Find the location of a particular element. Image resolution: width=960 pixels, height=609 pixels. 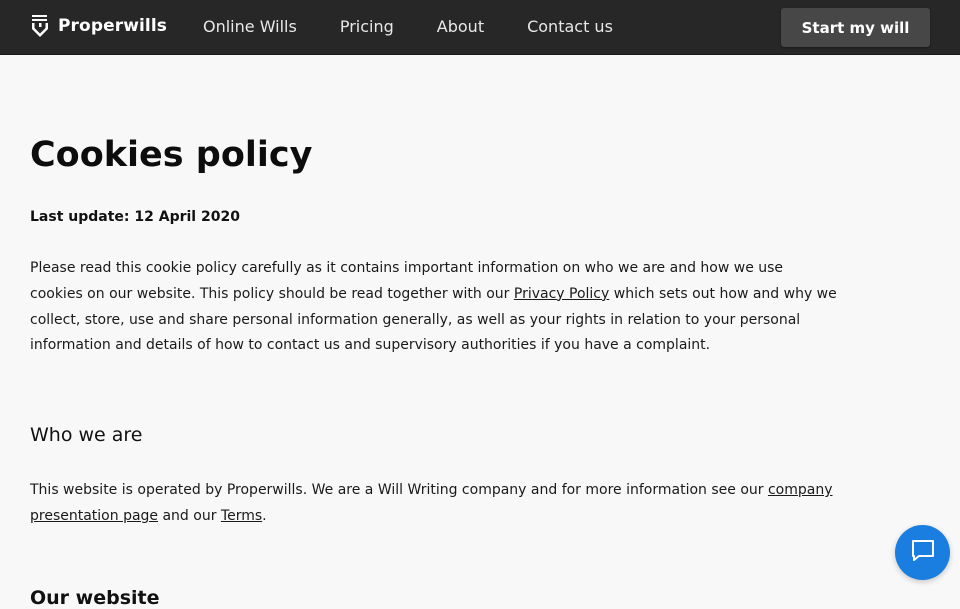

who-we-are-text-middle: and our is located at coordinates (189, 515).